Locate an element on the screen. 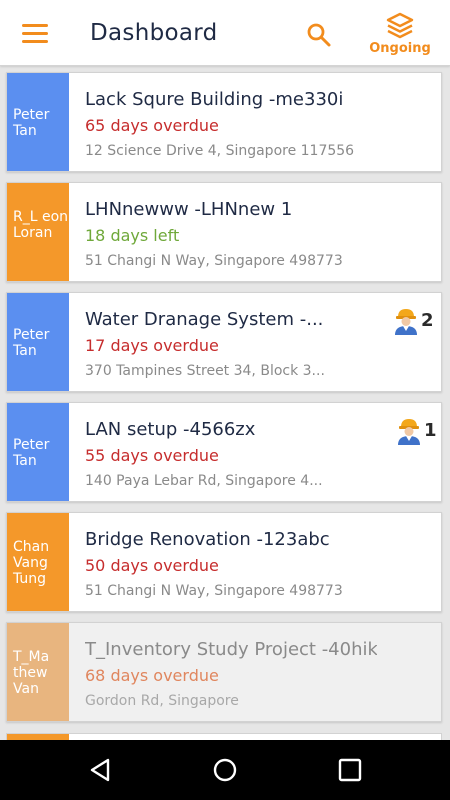  project-status: 55 days overdue is located at coordinates (152, 455).